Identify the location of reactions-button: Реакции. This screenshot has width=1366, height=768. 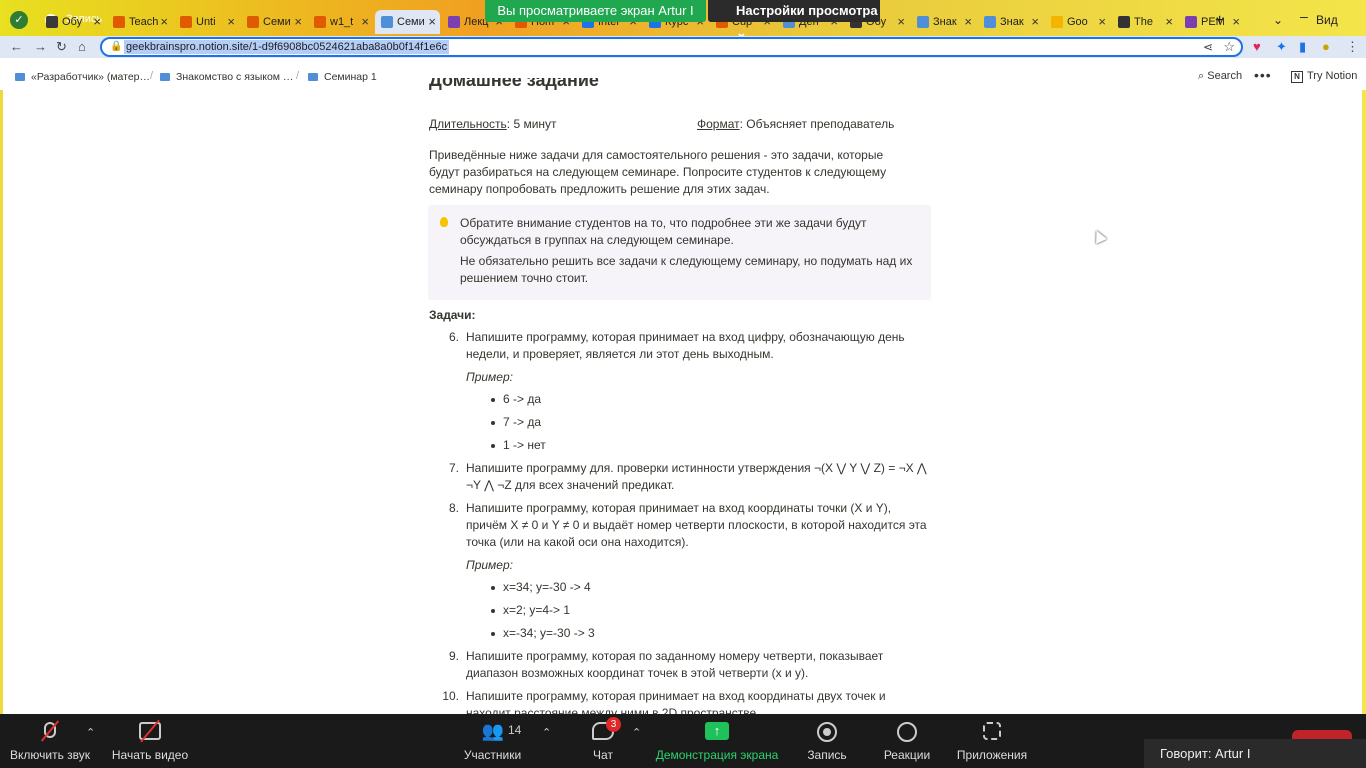
(907, 741).